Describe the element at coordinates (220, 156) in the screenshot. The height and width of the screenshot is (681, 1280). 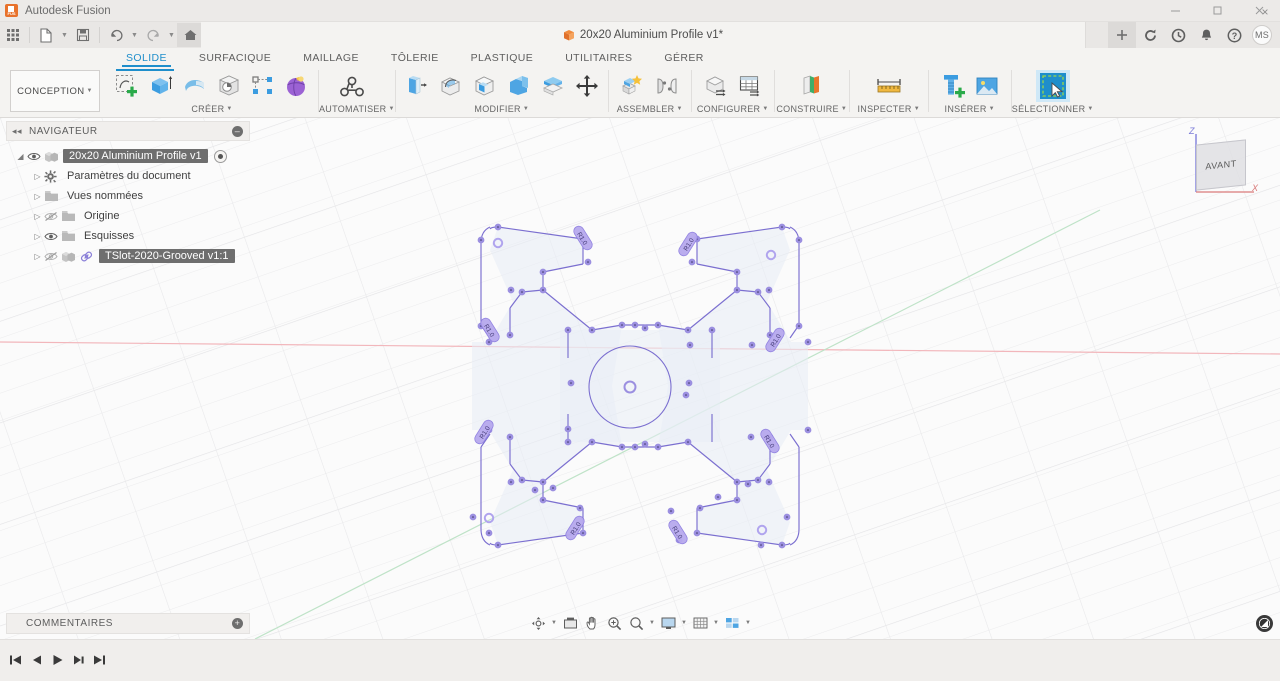
I see `activate-component-radio` at that location.